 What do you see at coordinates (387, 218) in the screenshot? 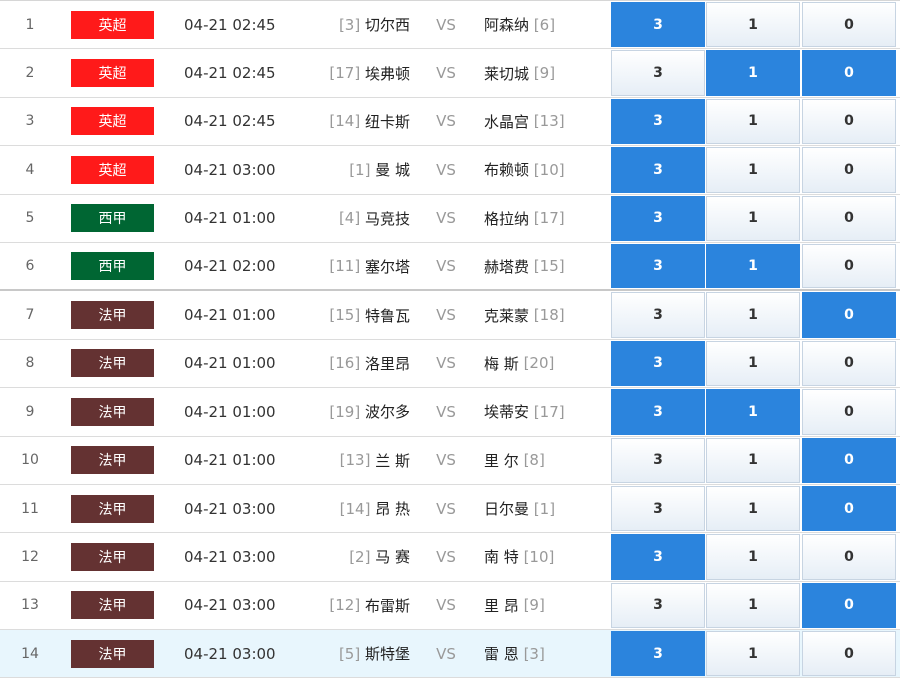
I see `home-team-name: 马竞技` at bounding box center [387, 218].